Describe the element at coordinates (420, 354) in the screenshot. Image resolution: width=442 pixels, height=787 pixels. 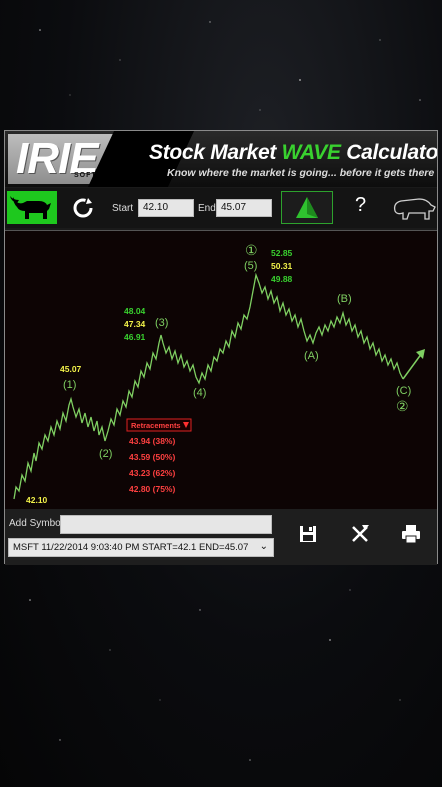
I see `projection-arrowhead` at that location.